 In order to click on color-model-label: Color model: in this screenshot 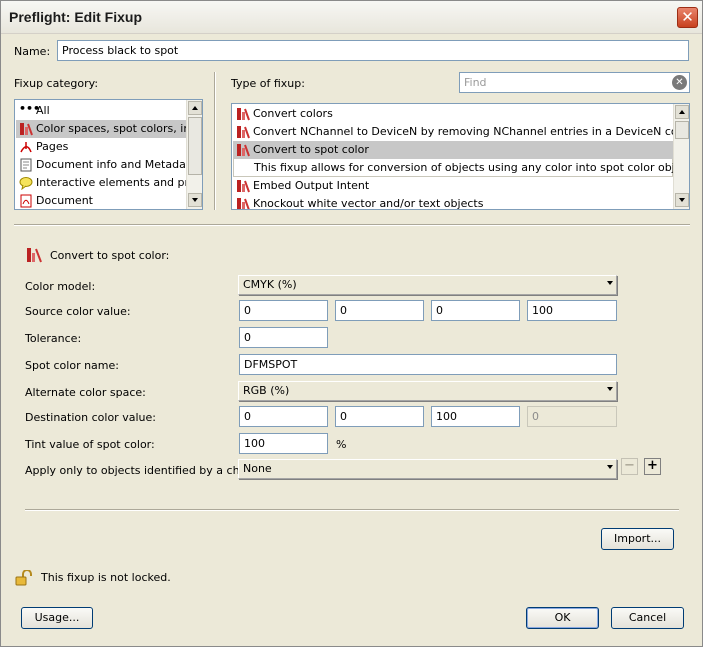, I will do `click(60, 286)`.